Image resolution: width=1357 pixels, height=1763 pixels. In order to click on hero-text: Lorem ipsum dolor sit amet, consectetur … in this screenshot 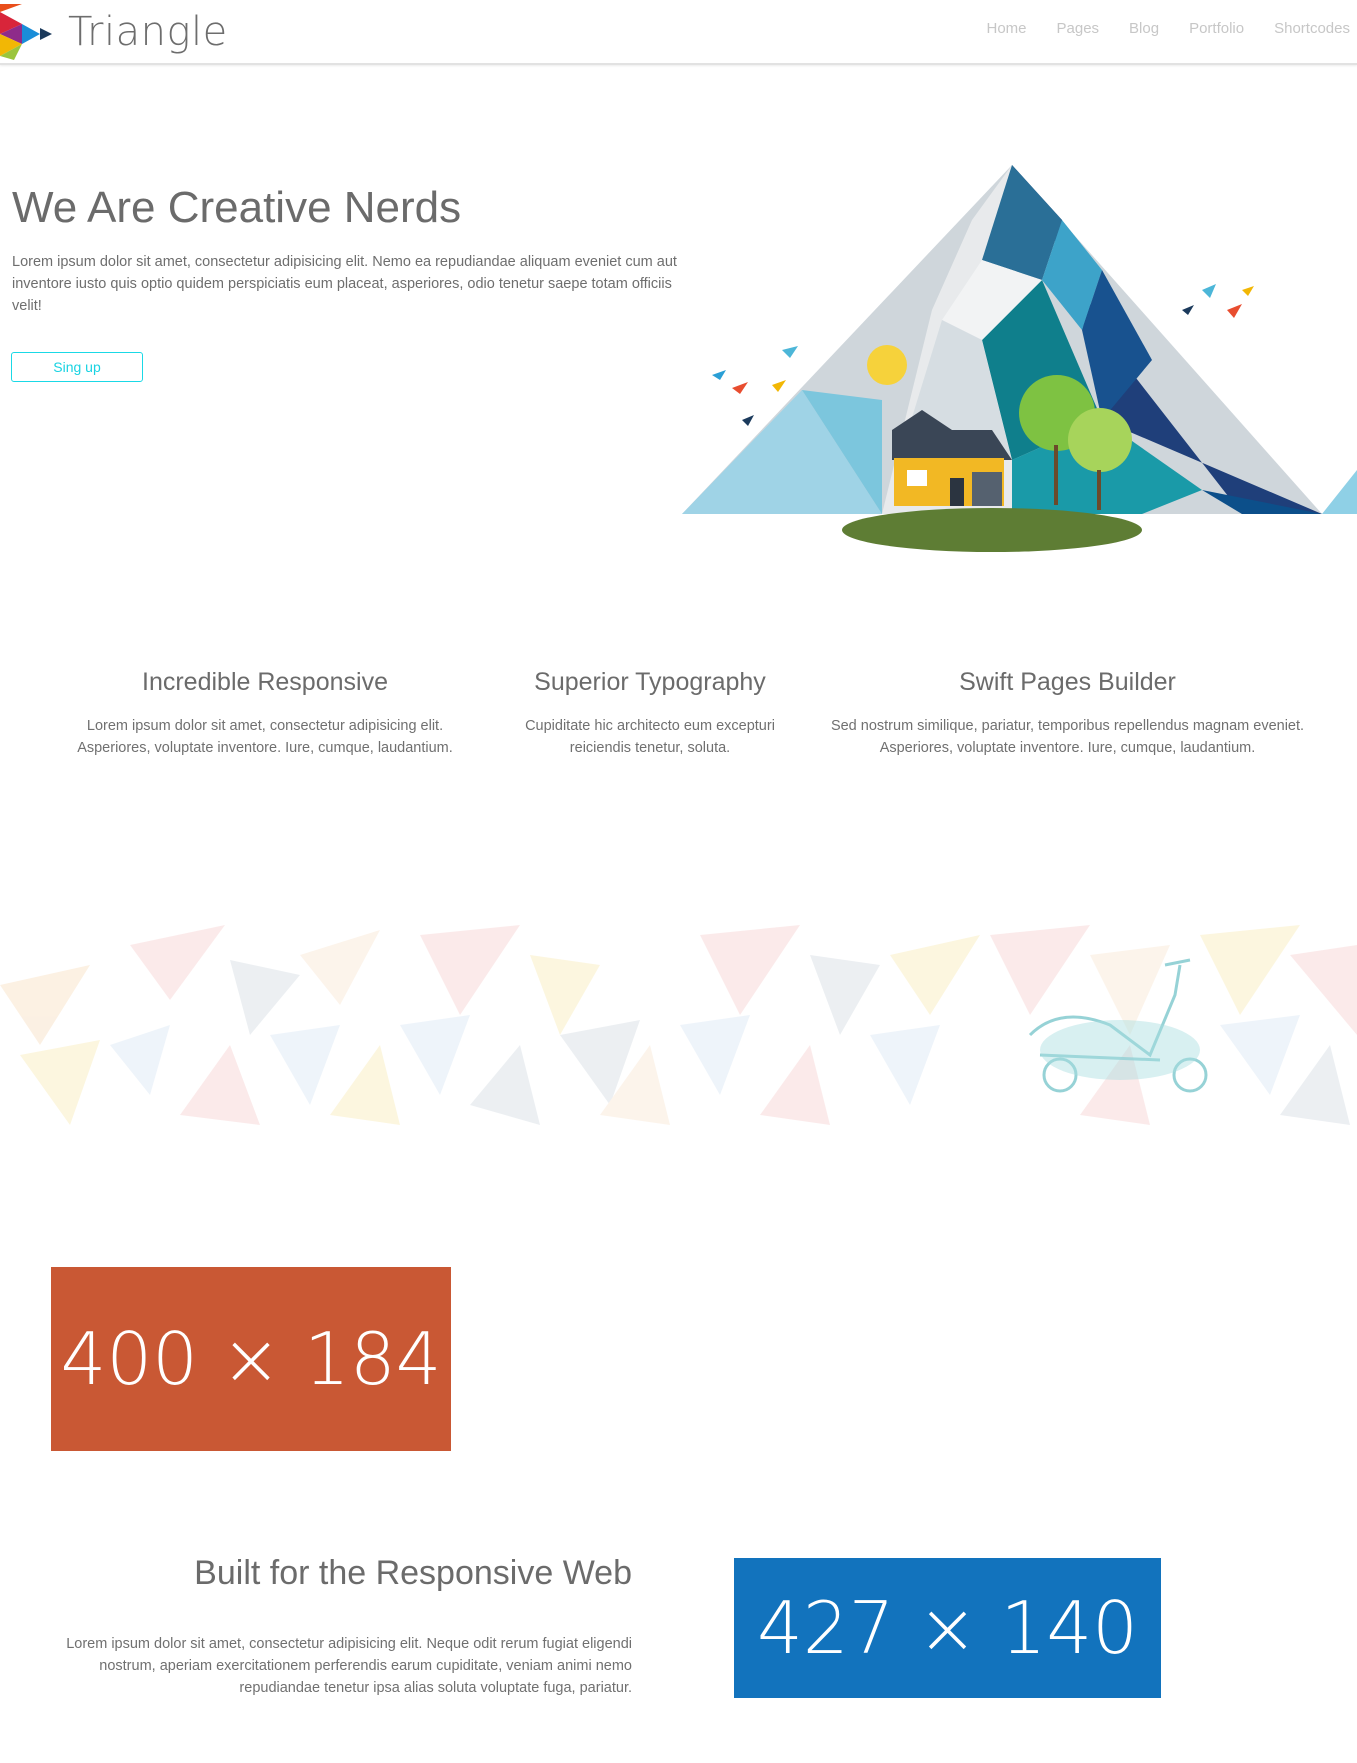, I will do `click(344, 284)`.